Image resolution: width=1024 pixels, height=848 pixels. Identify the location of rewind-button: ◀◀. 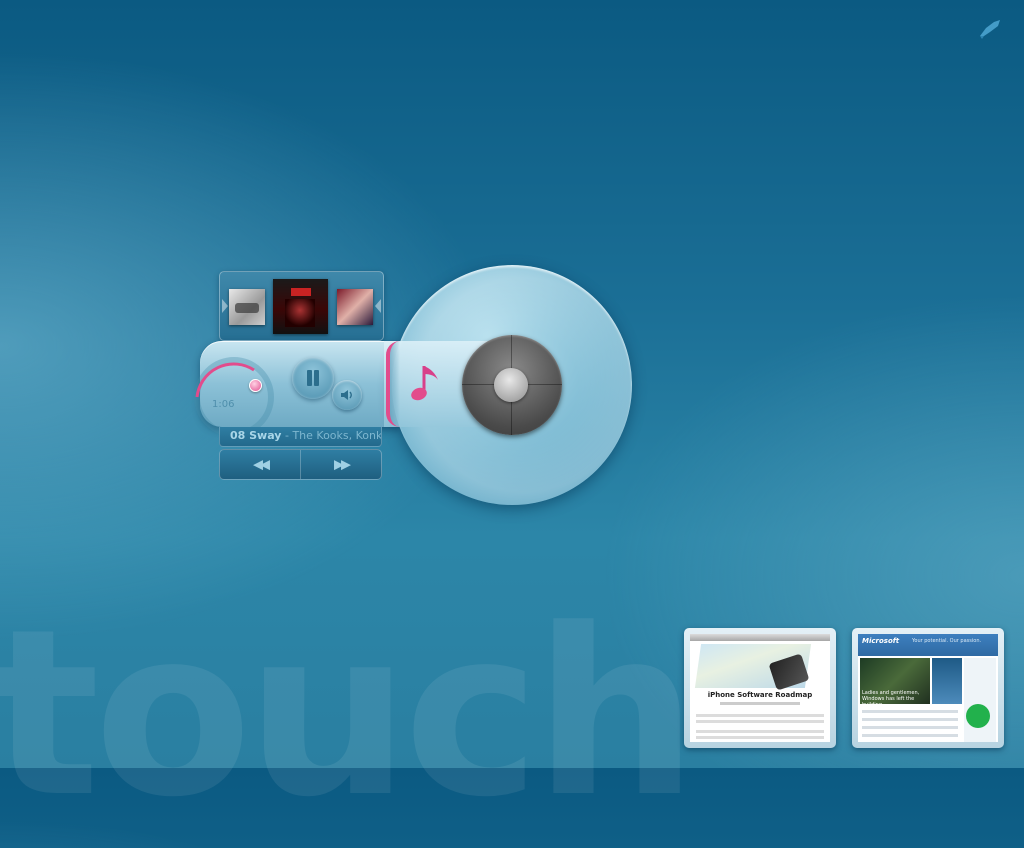
(260, 464).